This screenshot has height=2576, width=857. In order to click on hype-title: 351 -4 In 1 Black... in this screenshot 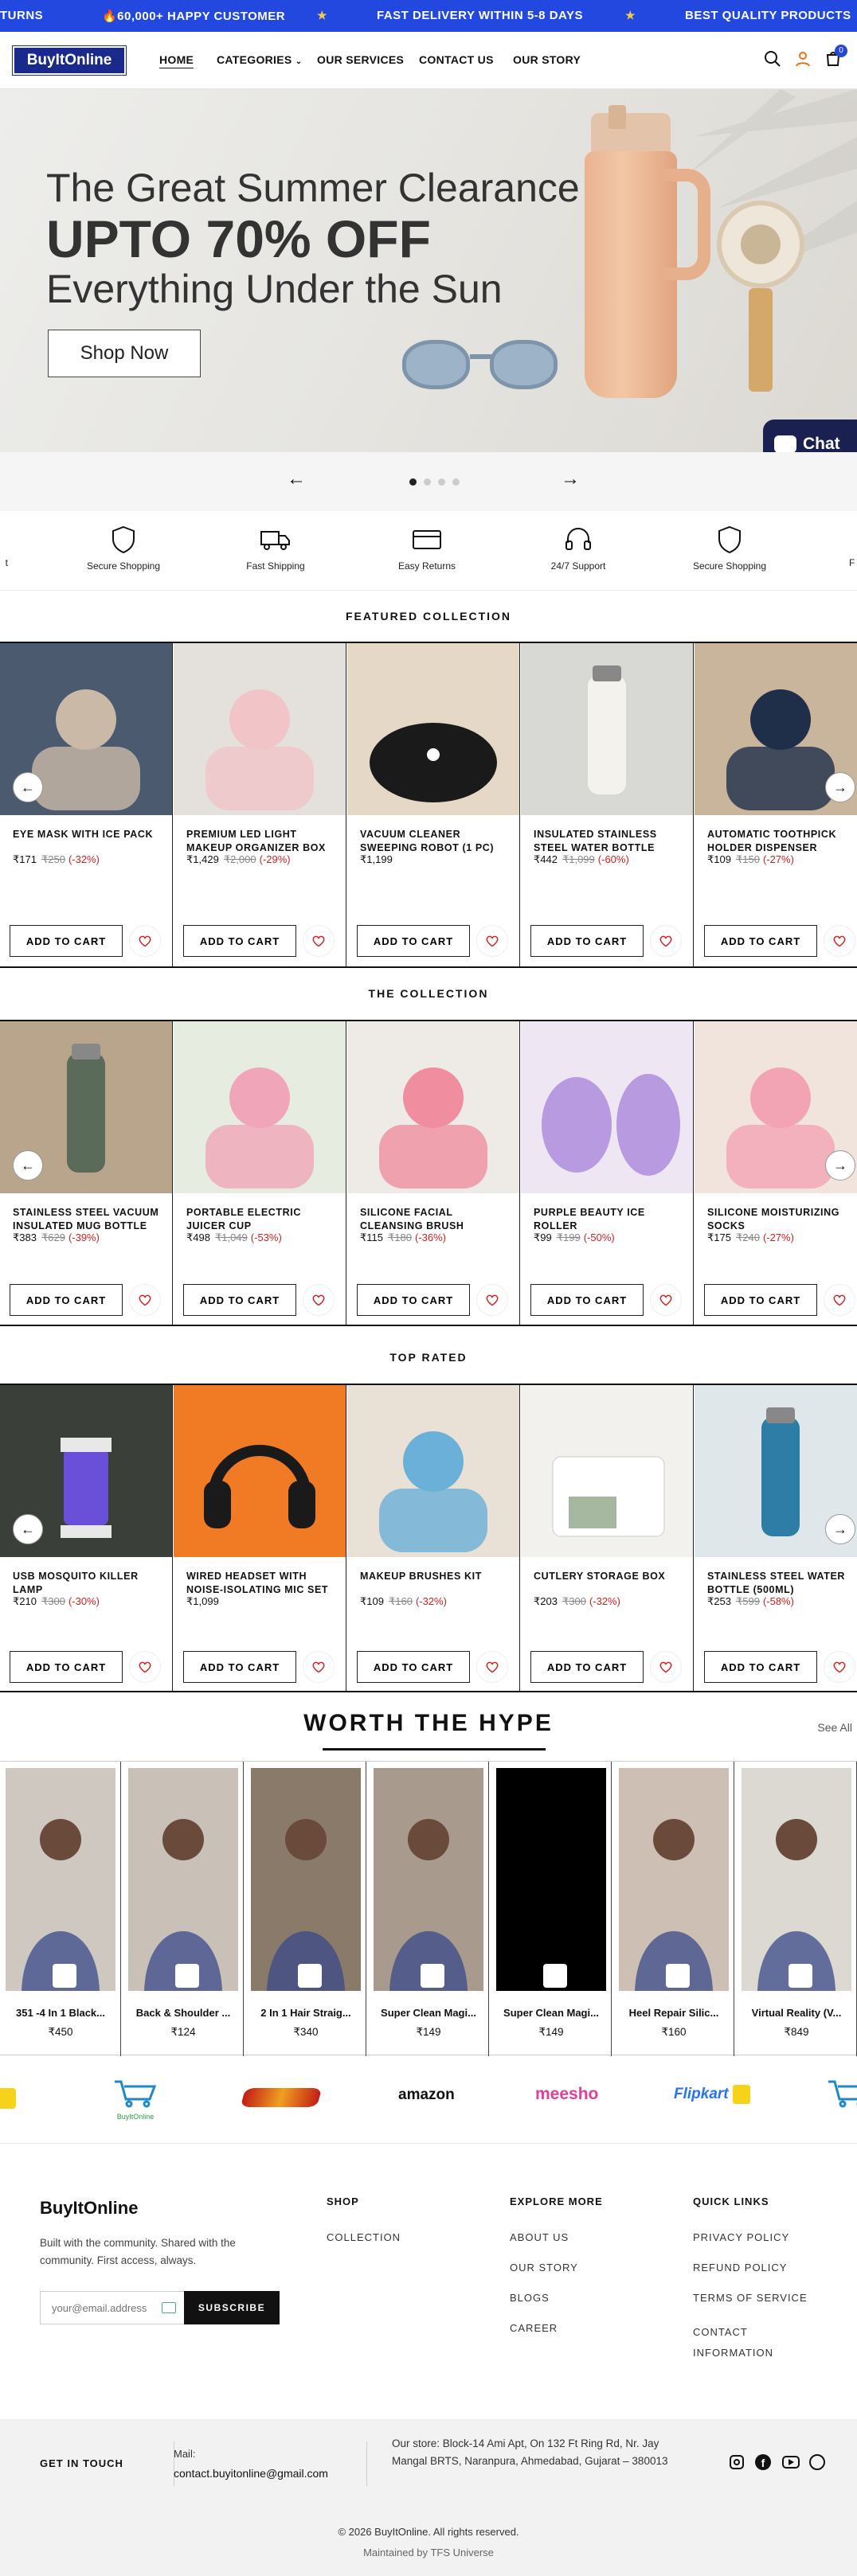, I will do `click(60, 2013)`.